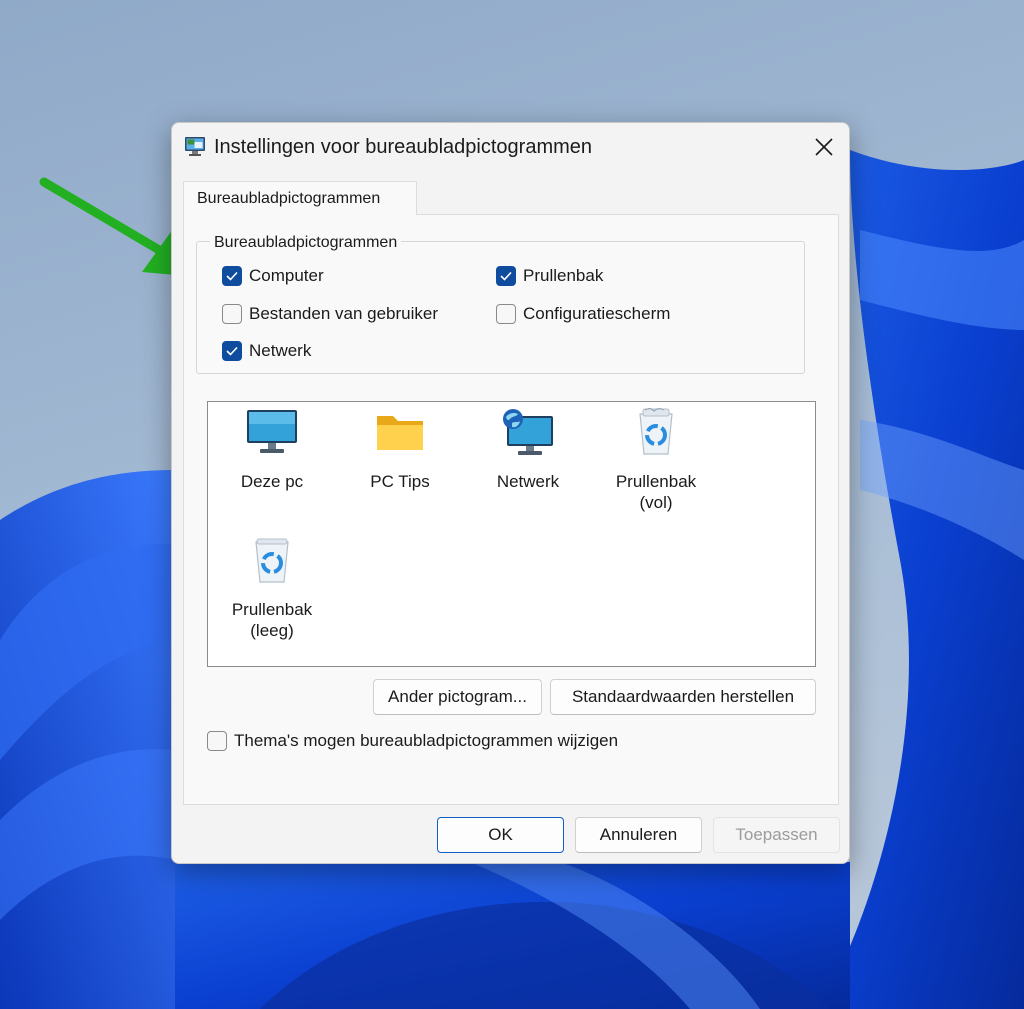 Image resolution: width=1024 pixels, height=1009 pixels. What do you see at coordinates (400, 433) in the screenshot?
I see `folder-icon` at bounding box center [400, 433].